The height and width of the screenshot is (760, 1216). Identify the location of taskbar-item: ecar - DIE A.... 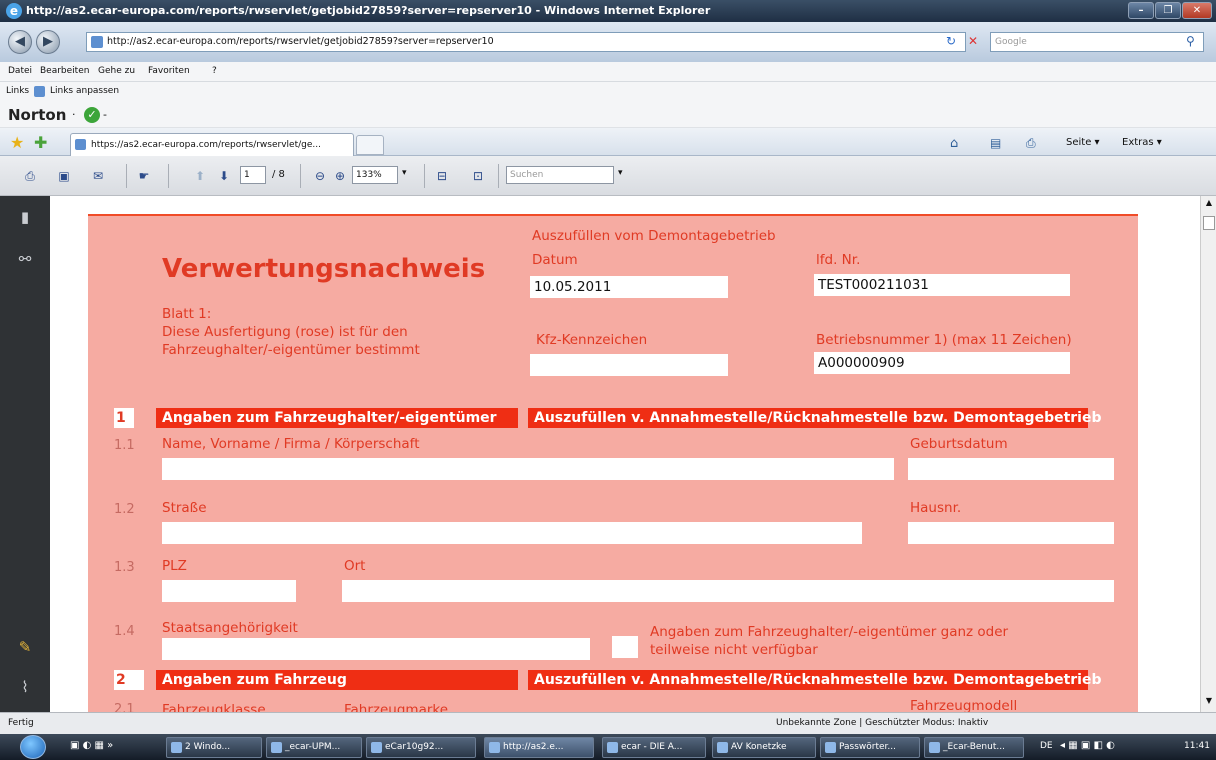
(654, 747).